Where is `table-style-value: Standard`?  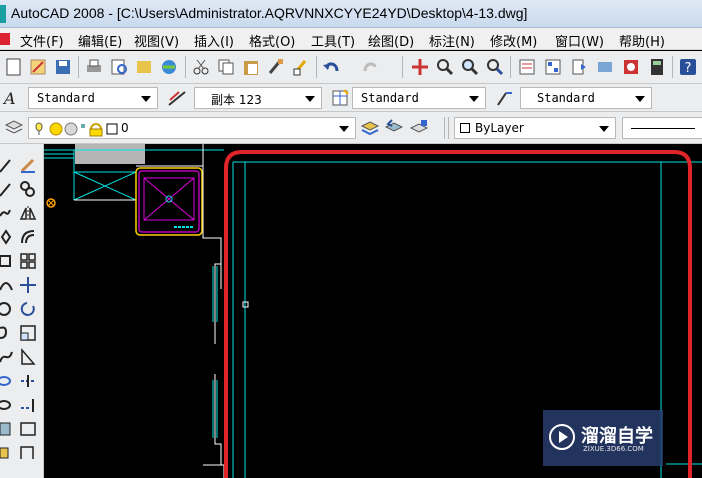 table-style-value: Standard is located at coordinates (390, 98).